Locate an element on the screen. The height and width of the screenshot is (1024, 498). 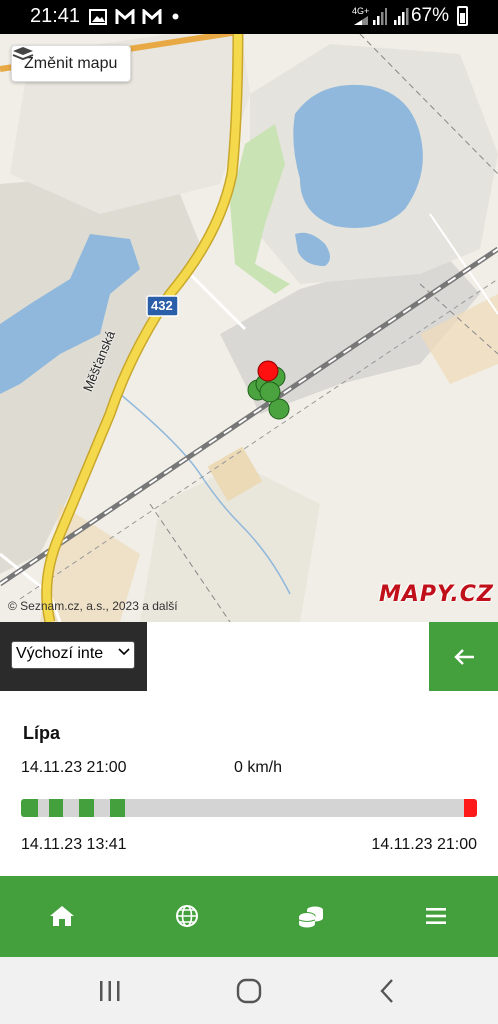
change-map-button: Změnit mapu is located at coordinates (71, 63).